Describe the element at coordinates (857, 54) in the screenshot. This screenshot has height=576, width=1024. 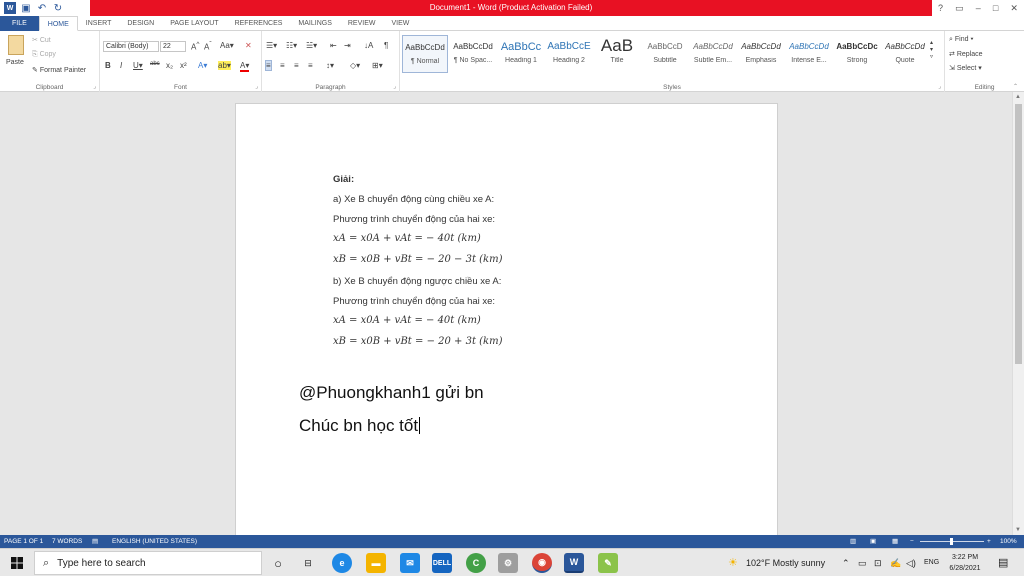
I see `style-strong: AaBbCcDc Strong` at that location.